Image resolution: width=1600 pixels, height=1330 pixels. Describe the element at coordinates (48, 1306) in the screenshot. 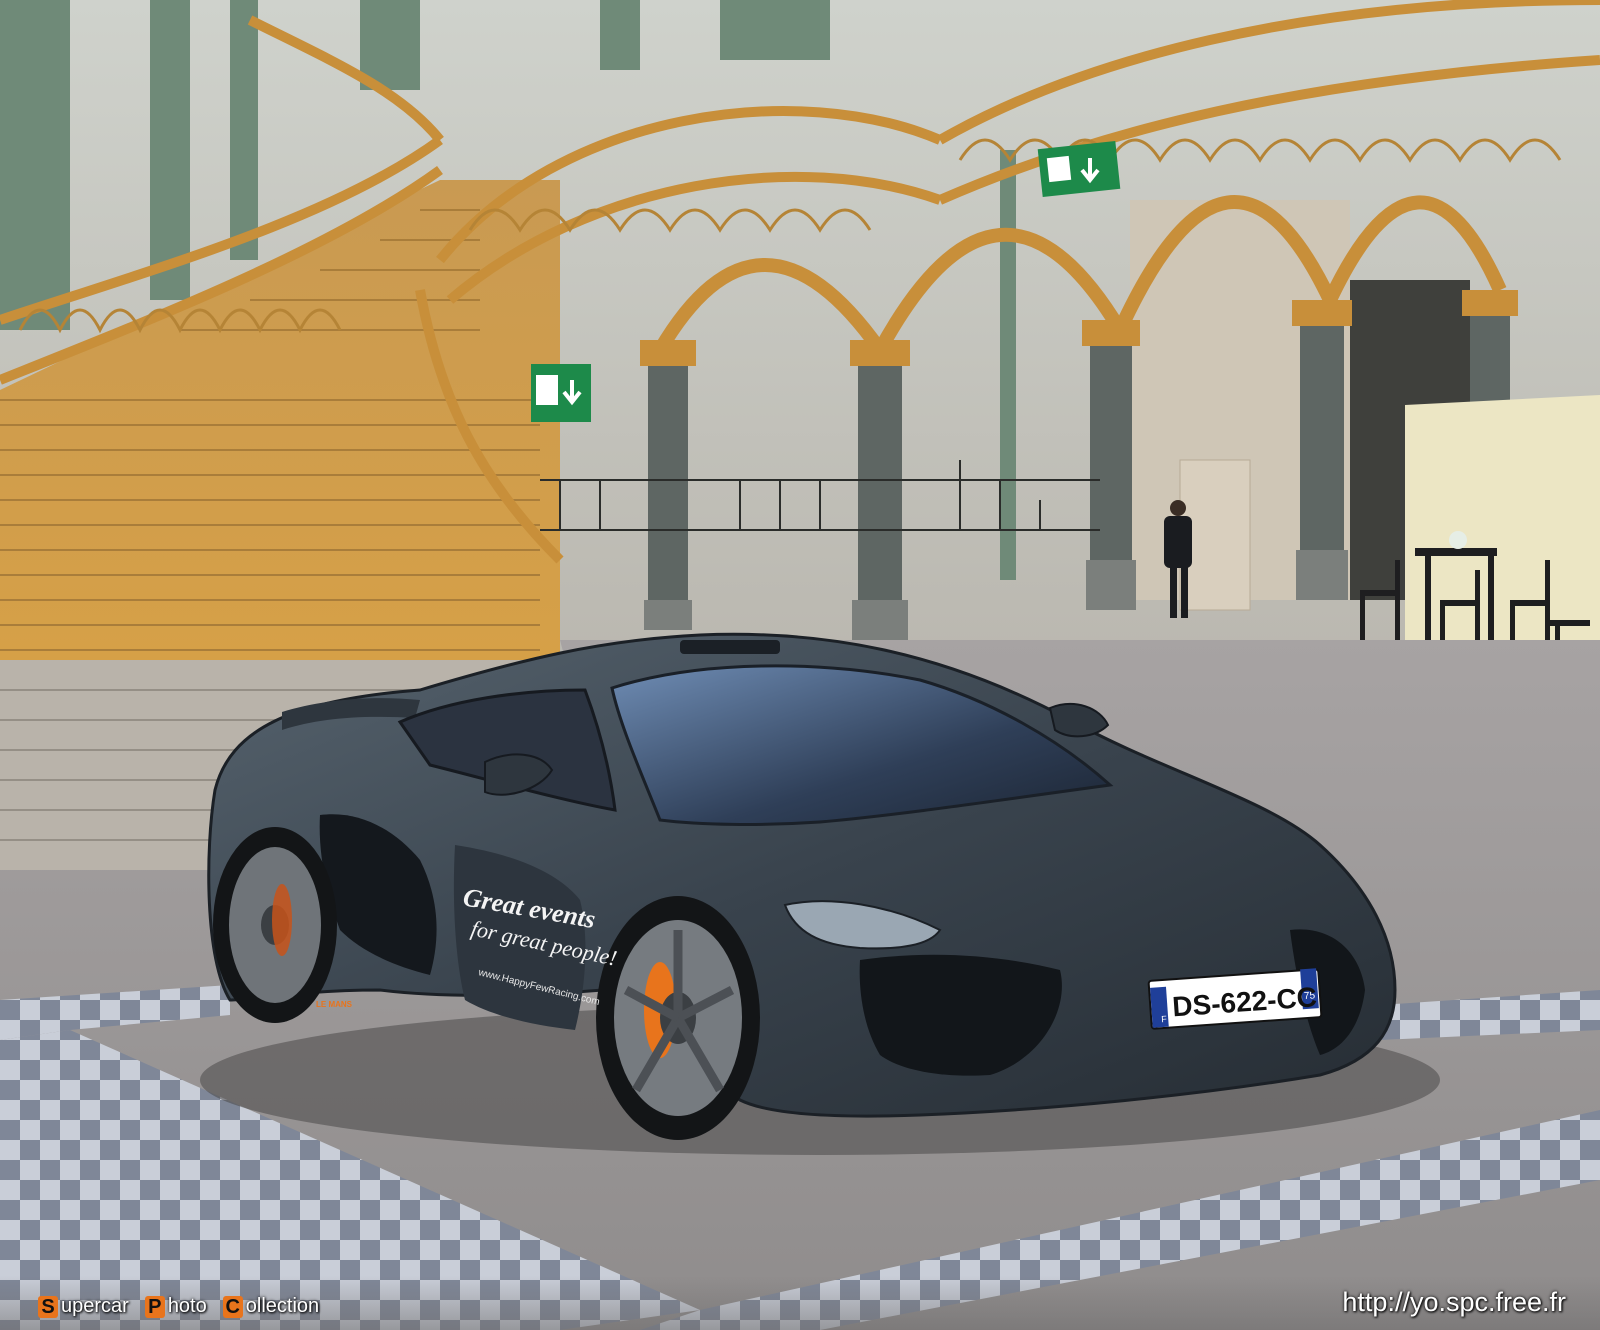

I see `brand-initial-s: S` at that location.